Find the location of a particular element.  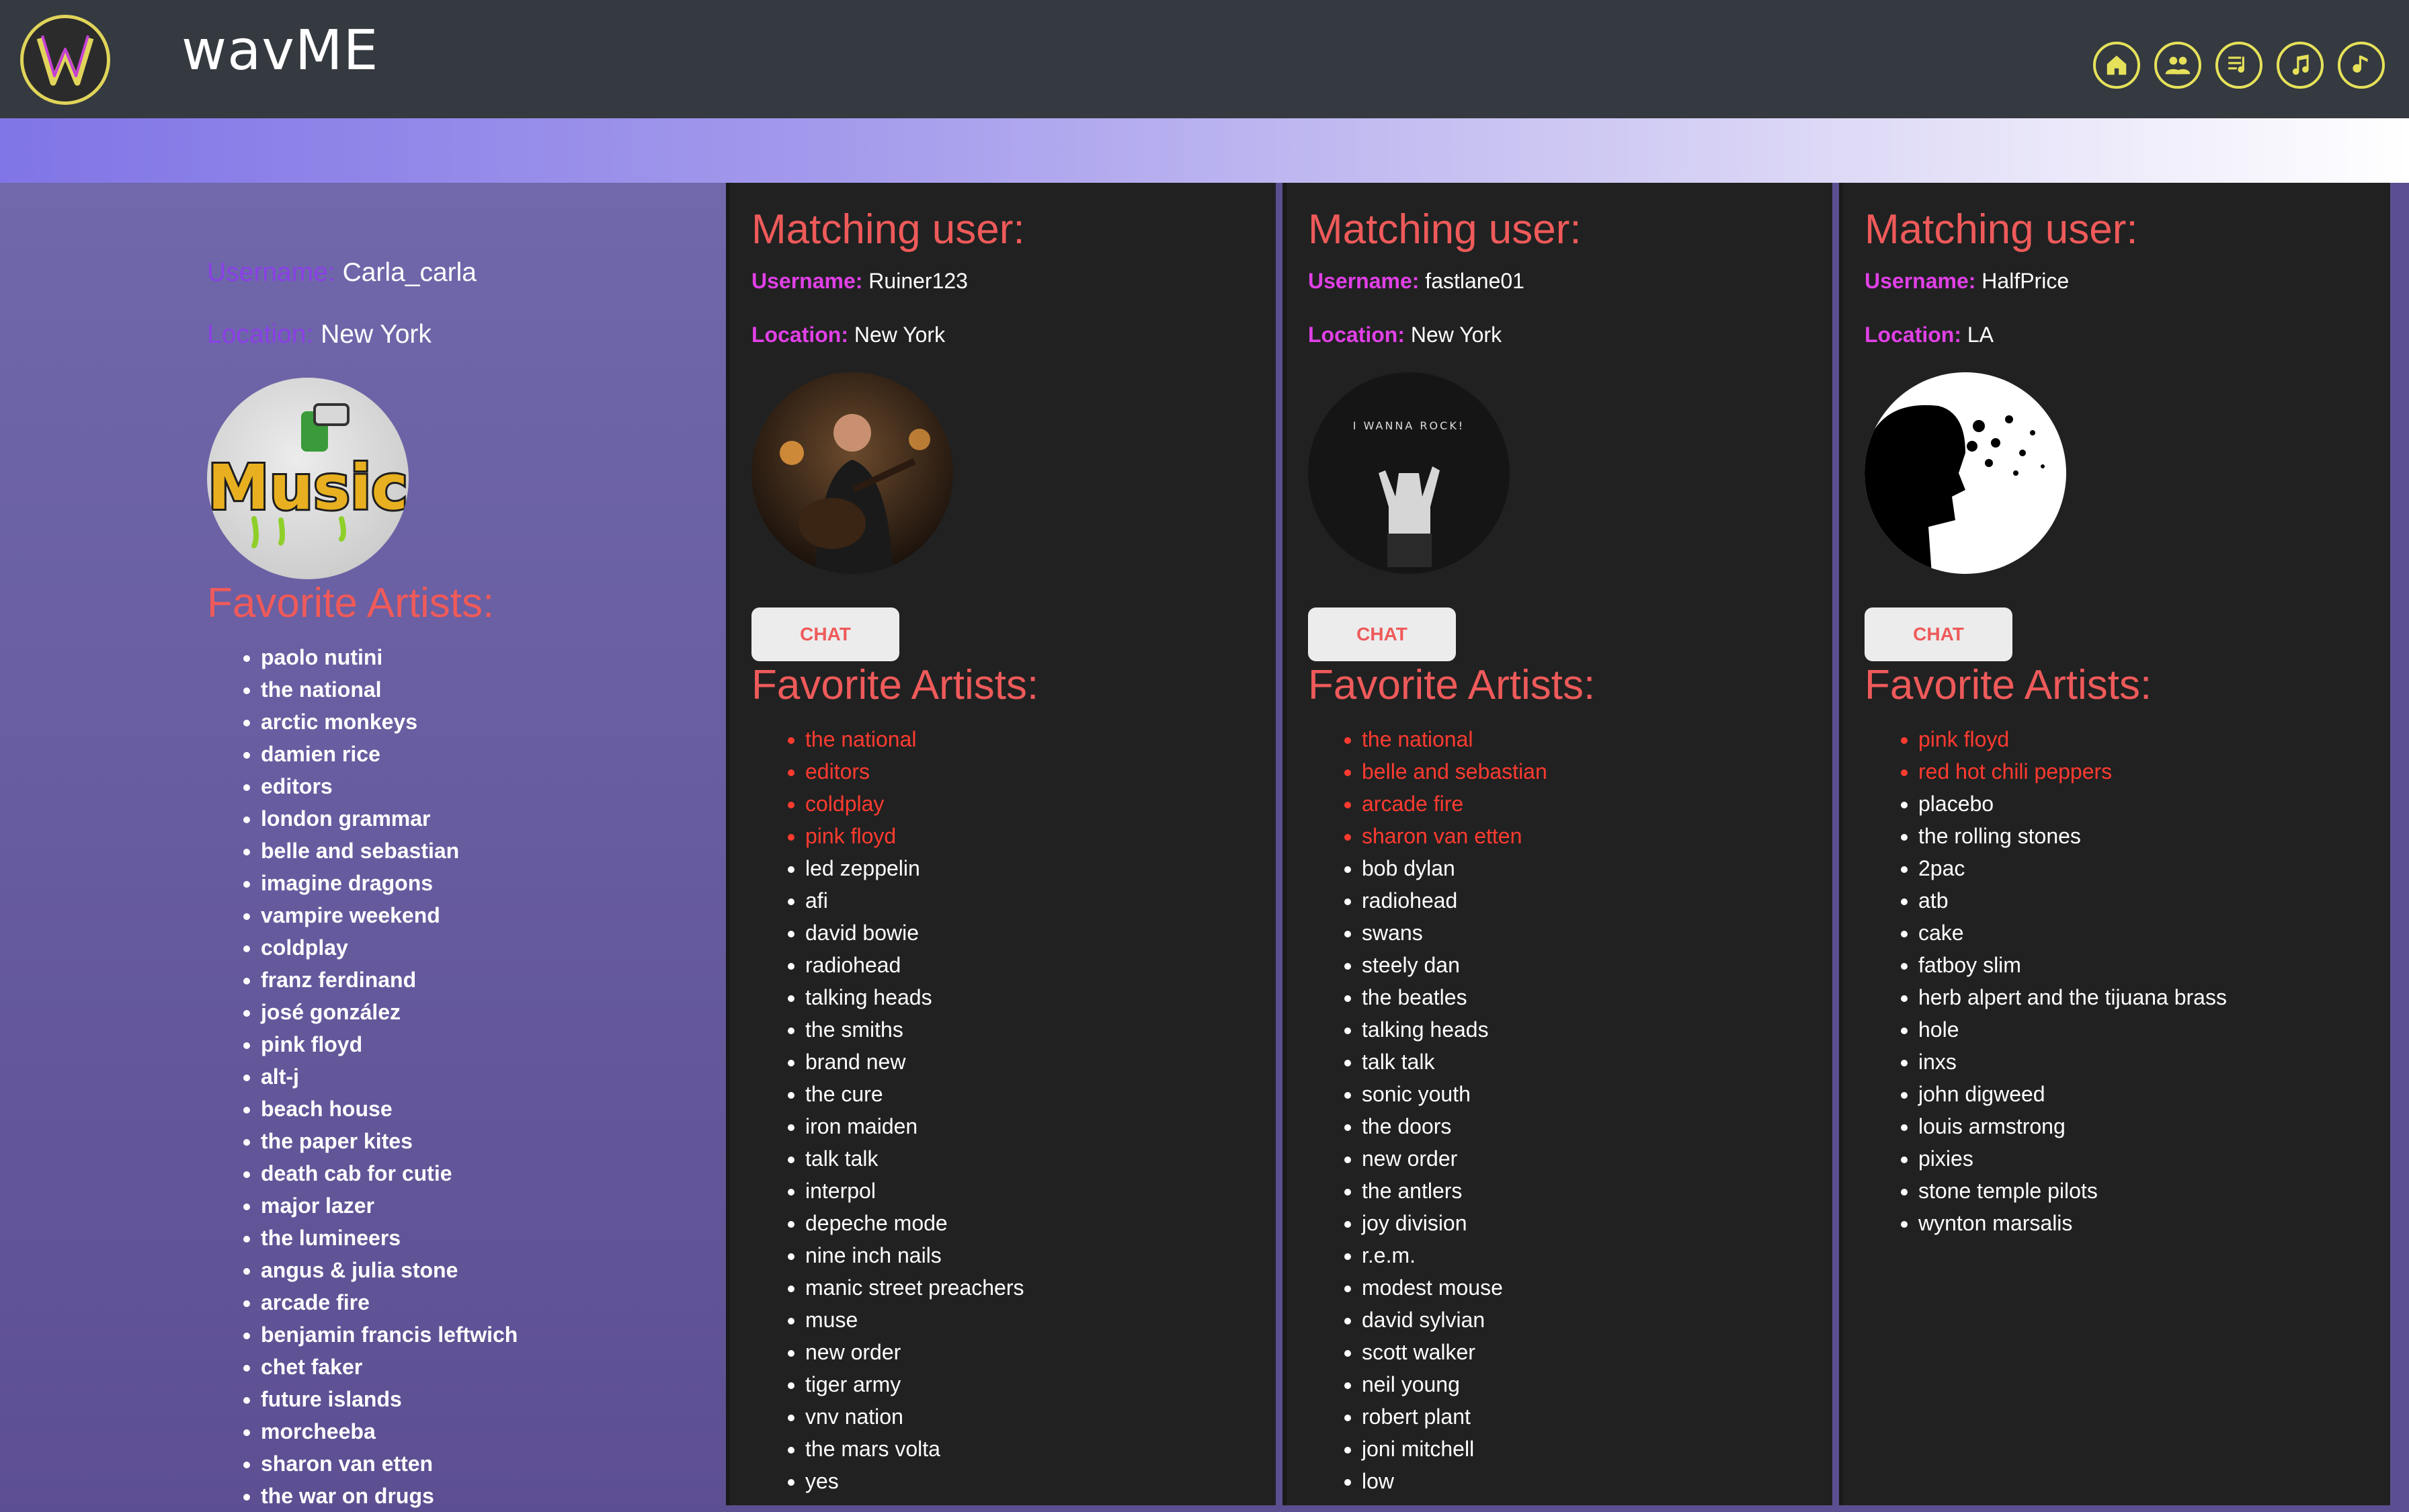

match-location: Location: LA is located at coordinates (1930, 335).